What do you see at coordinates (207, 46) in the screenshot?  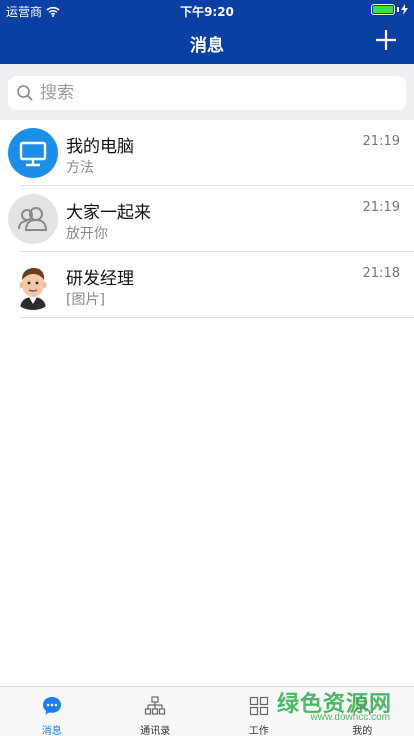 I see `page-title: 消息` at bounding box center [207, 46].